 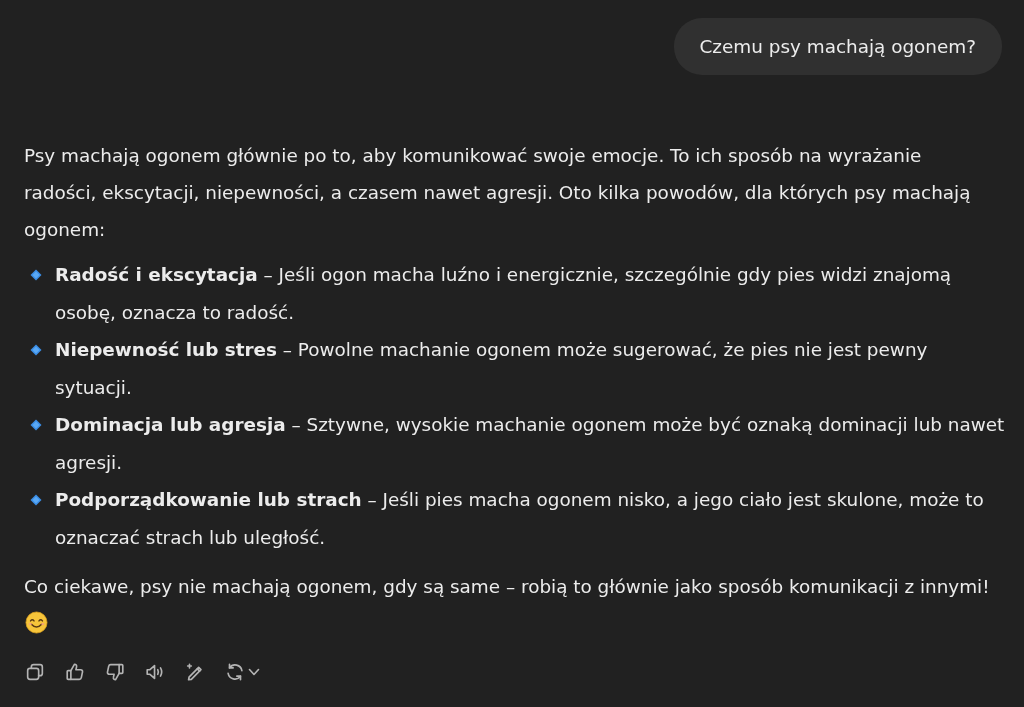 What do you see at coordinates (498, 193) in the screenshot?
I see `response-paragraph: Psy machają ogonem głównie po to, aby komunikować swoje emocje. To ich sposób na wyrażanie radości, ekscytacji, niepewności, a czasem nawet agresji. Oto kilka powodów, dla których psy machają ogonem:` at bounding box center [498, 193].